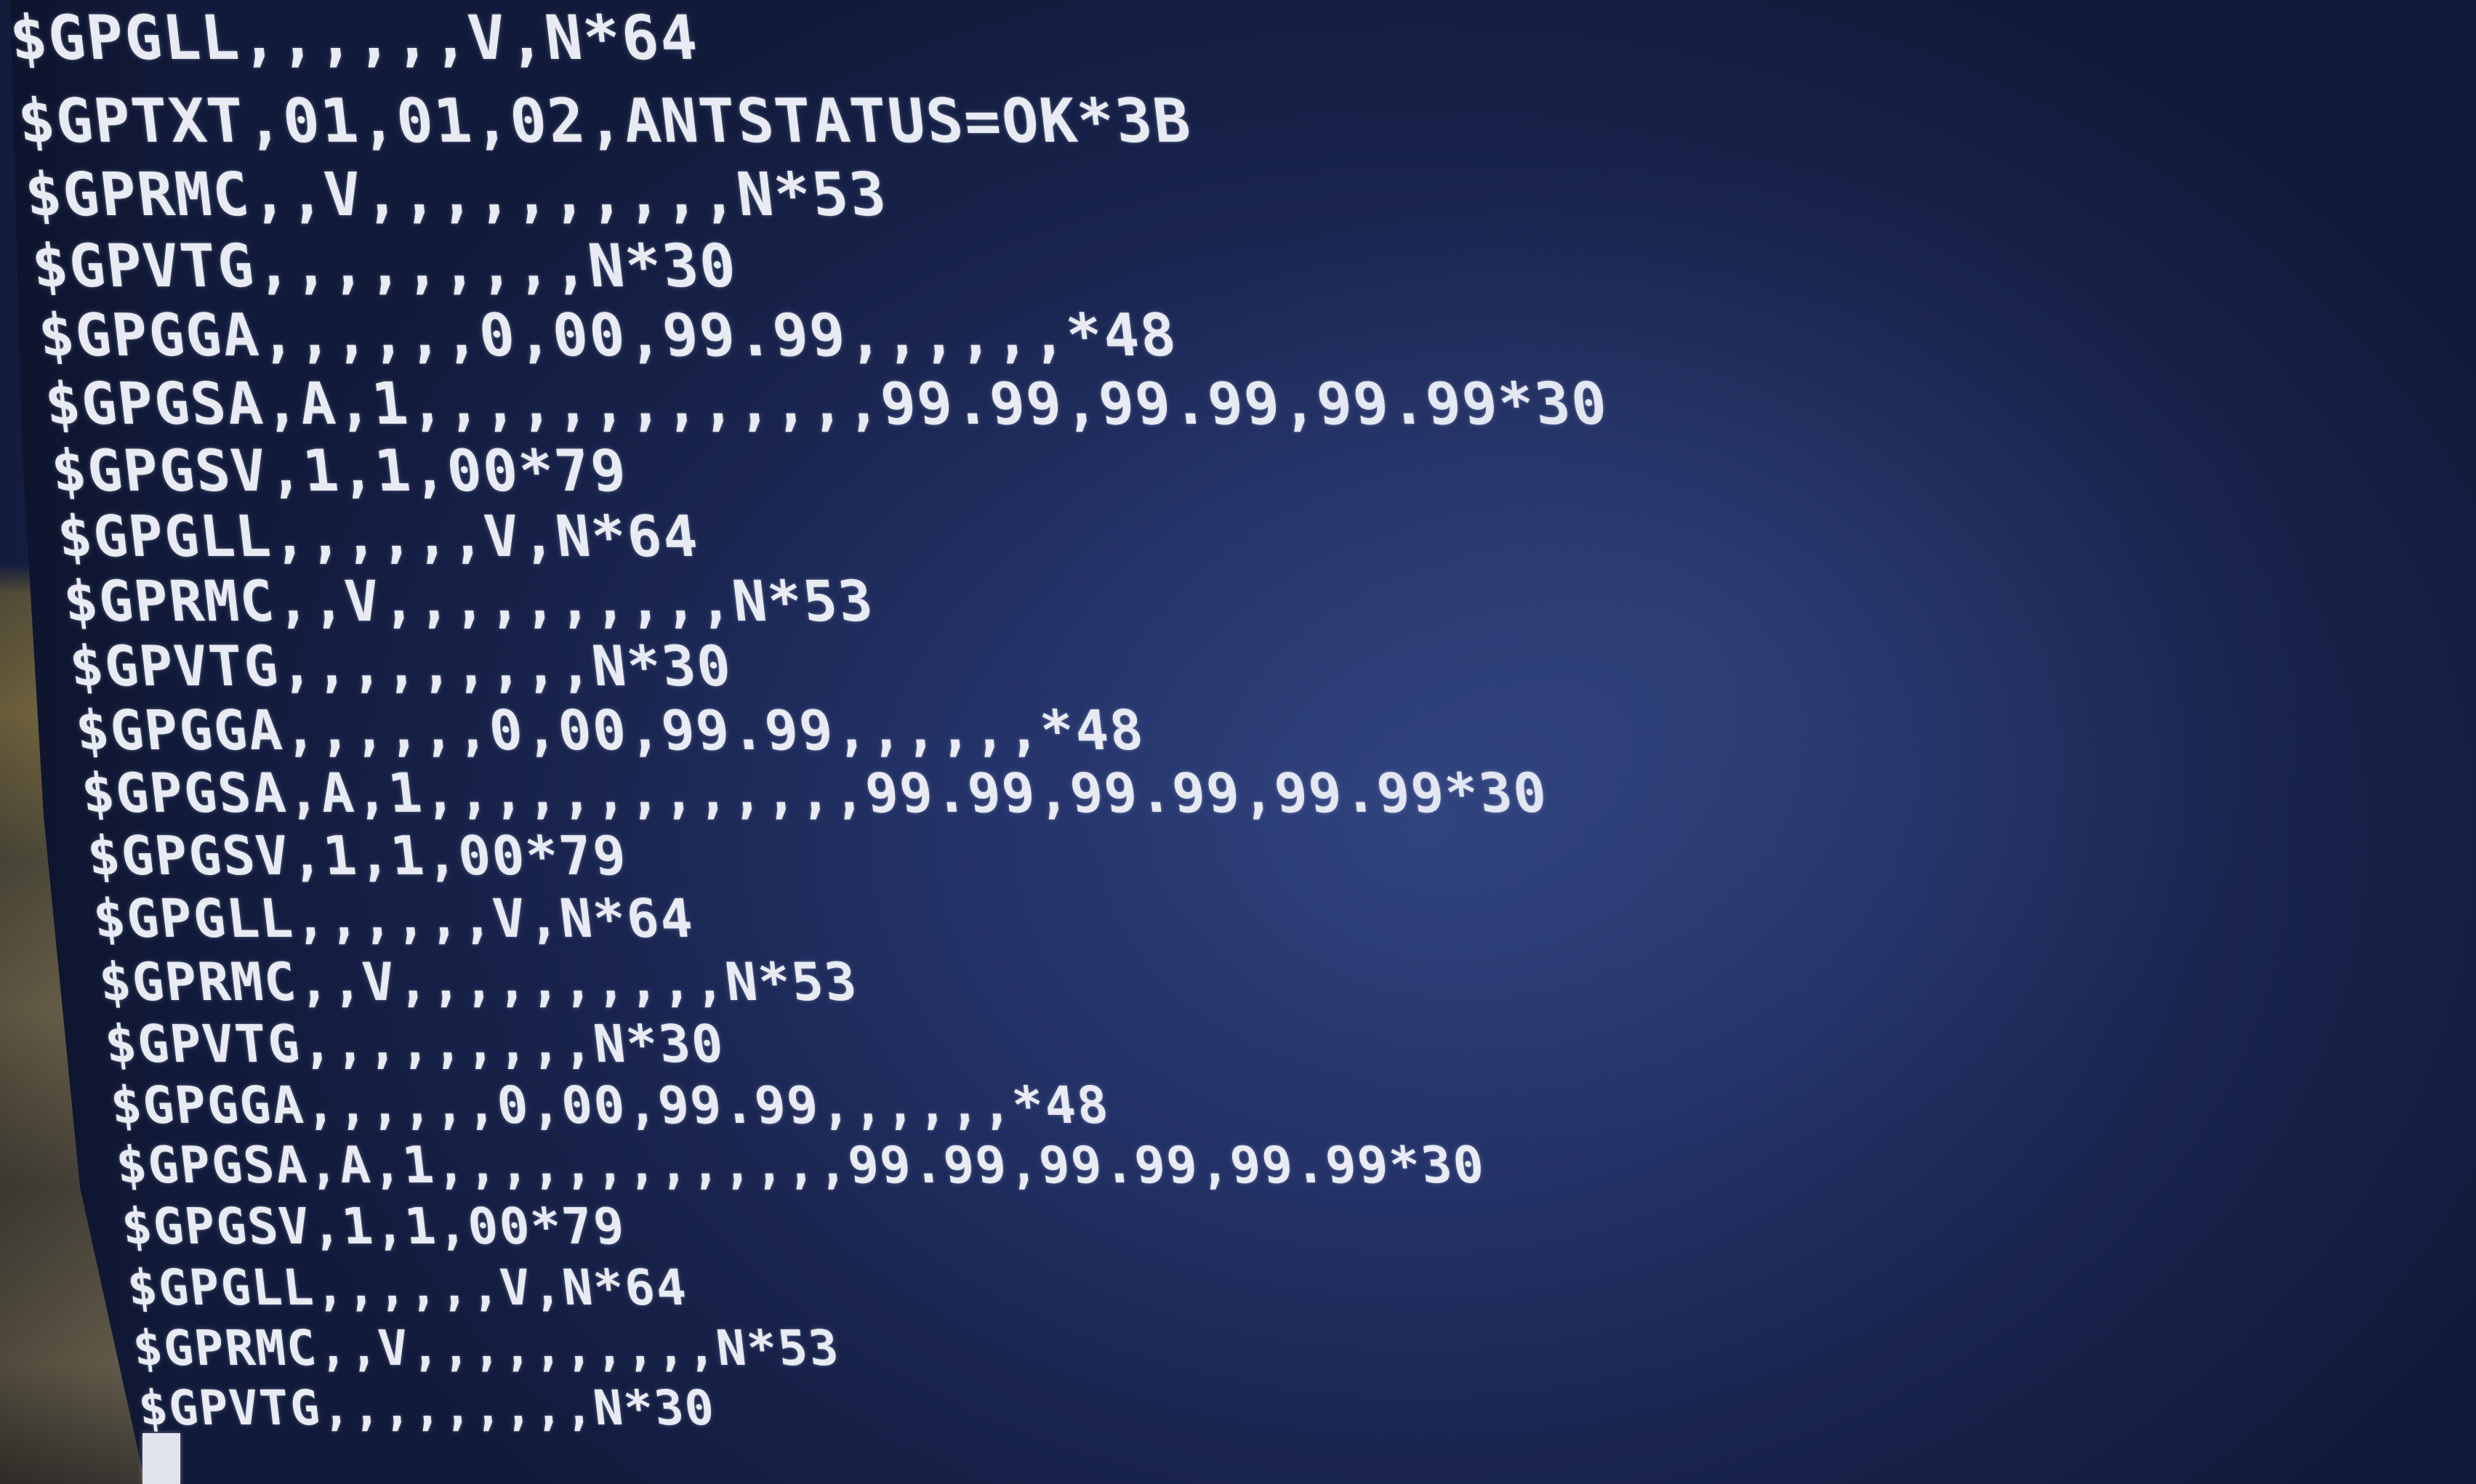 The width and height of the screenshot is (2476, 1484). I want to click on text-cursor, so click(161, 1458).